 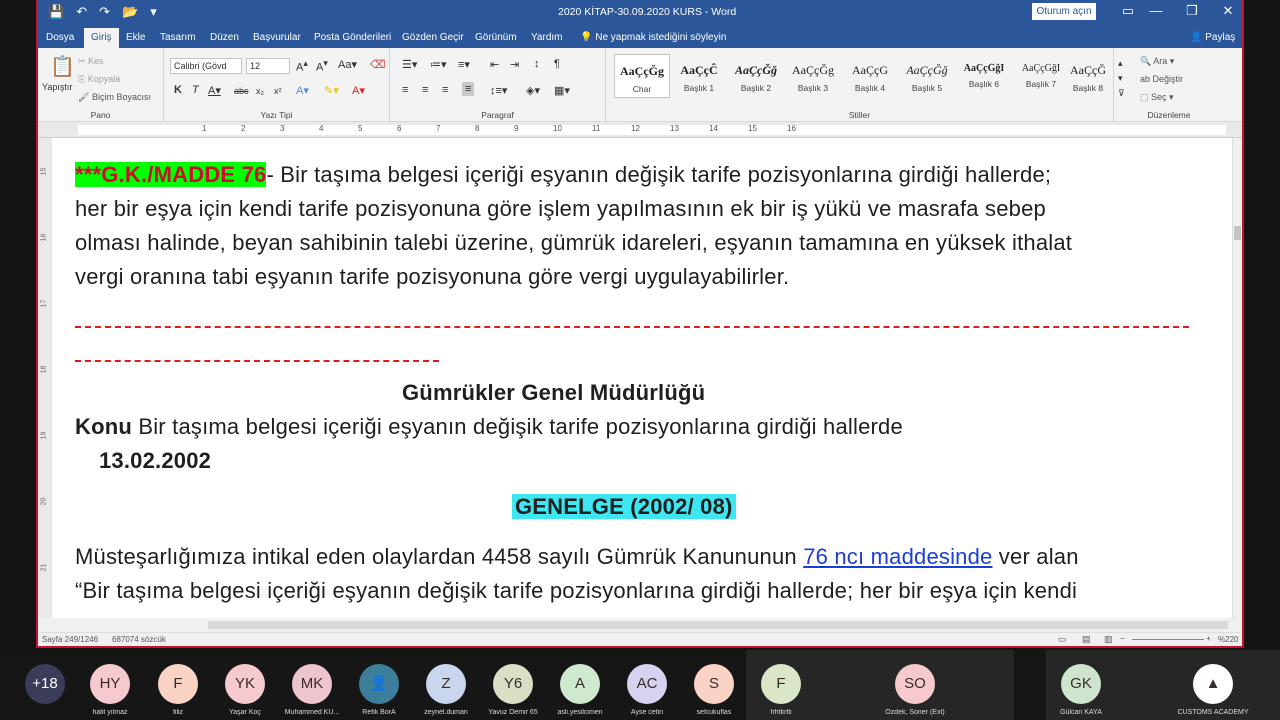 I want to click on find-button: 🔍 Ara ▾, so click(x=1157, y=61).